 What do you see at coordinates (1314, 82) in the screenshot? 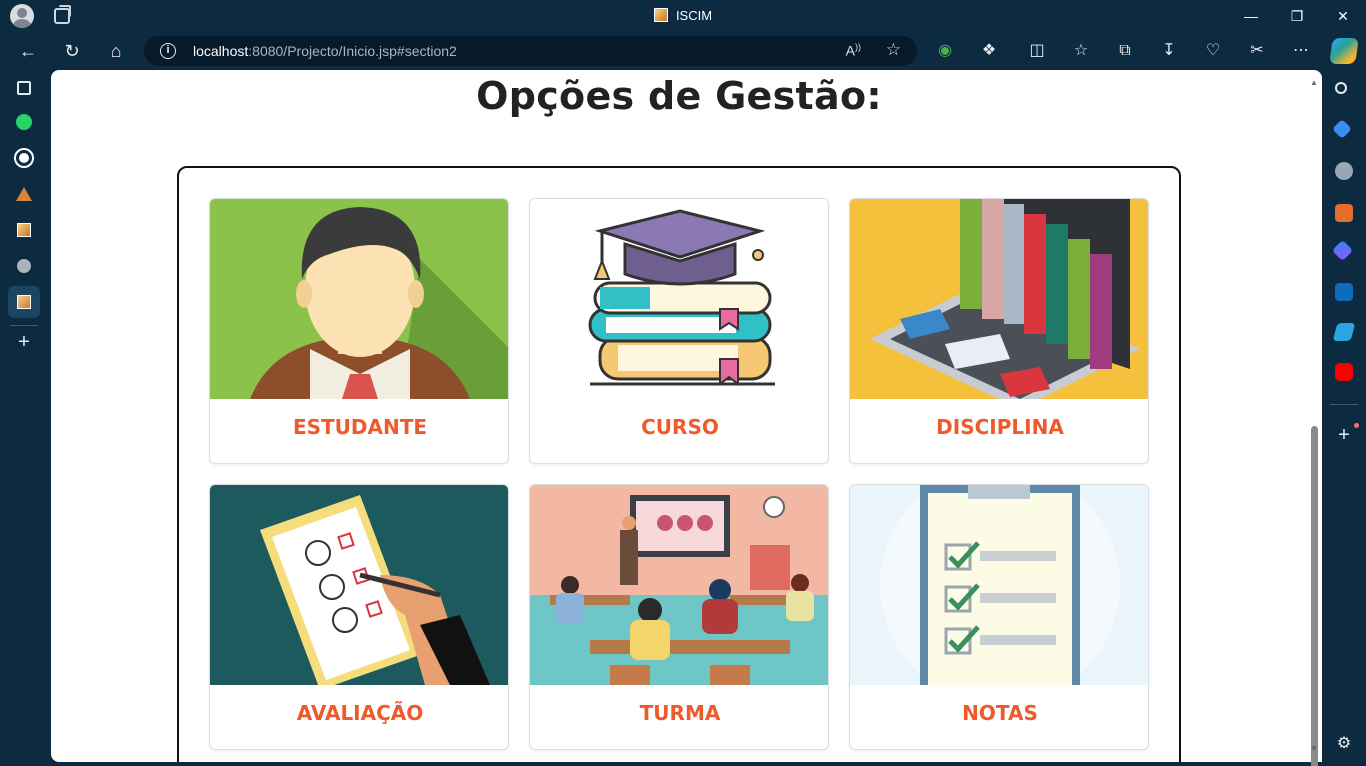
I see `scroll-up-arrow-icon: ▲` at bounding box center [1314, 82].